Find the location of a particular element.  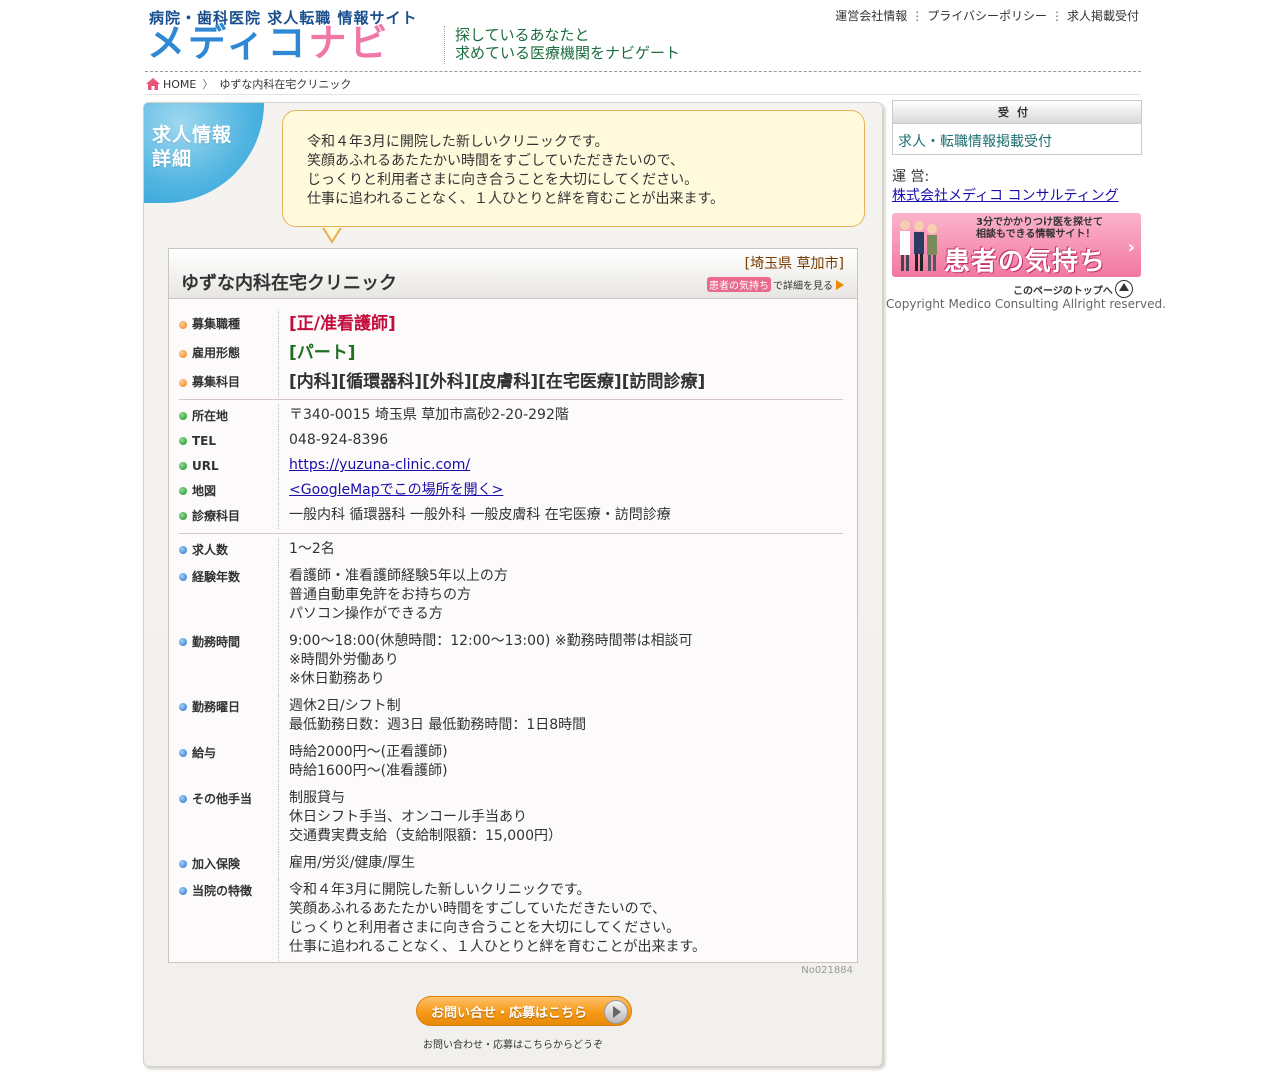

top-nav: 運営会社情報 ⋮ プライバシーポリシー ⋮ 求人掲載受付 is located at coordinates (987, 15).